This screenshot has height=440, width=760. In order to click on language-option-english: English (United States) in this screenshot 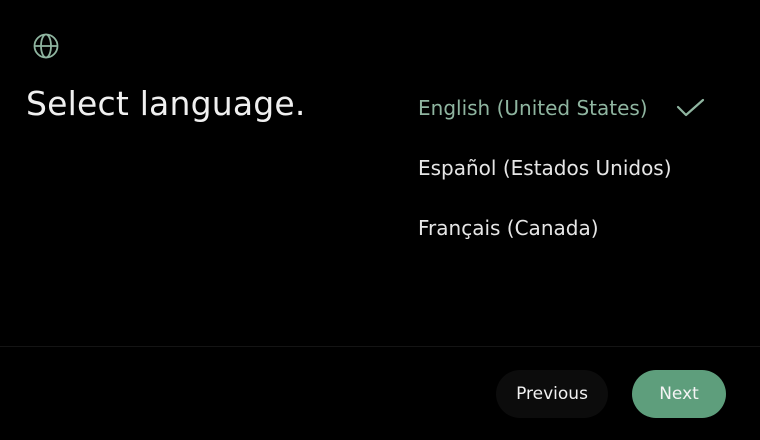, I will do `click(578, 108)`.